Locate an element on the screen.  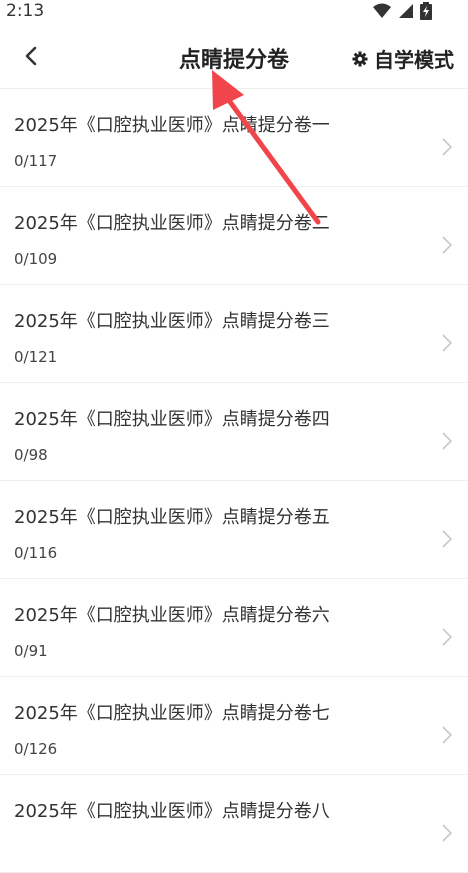
list-item-progress: 0/116 is located at coordinates (36, 553).